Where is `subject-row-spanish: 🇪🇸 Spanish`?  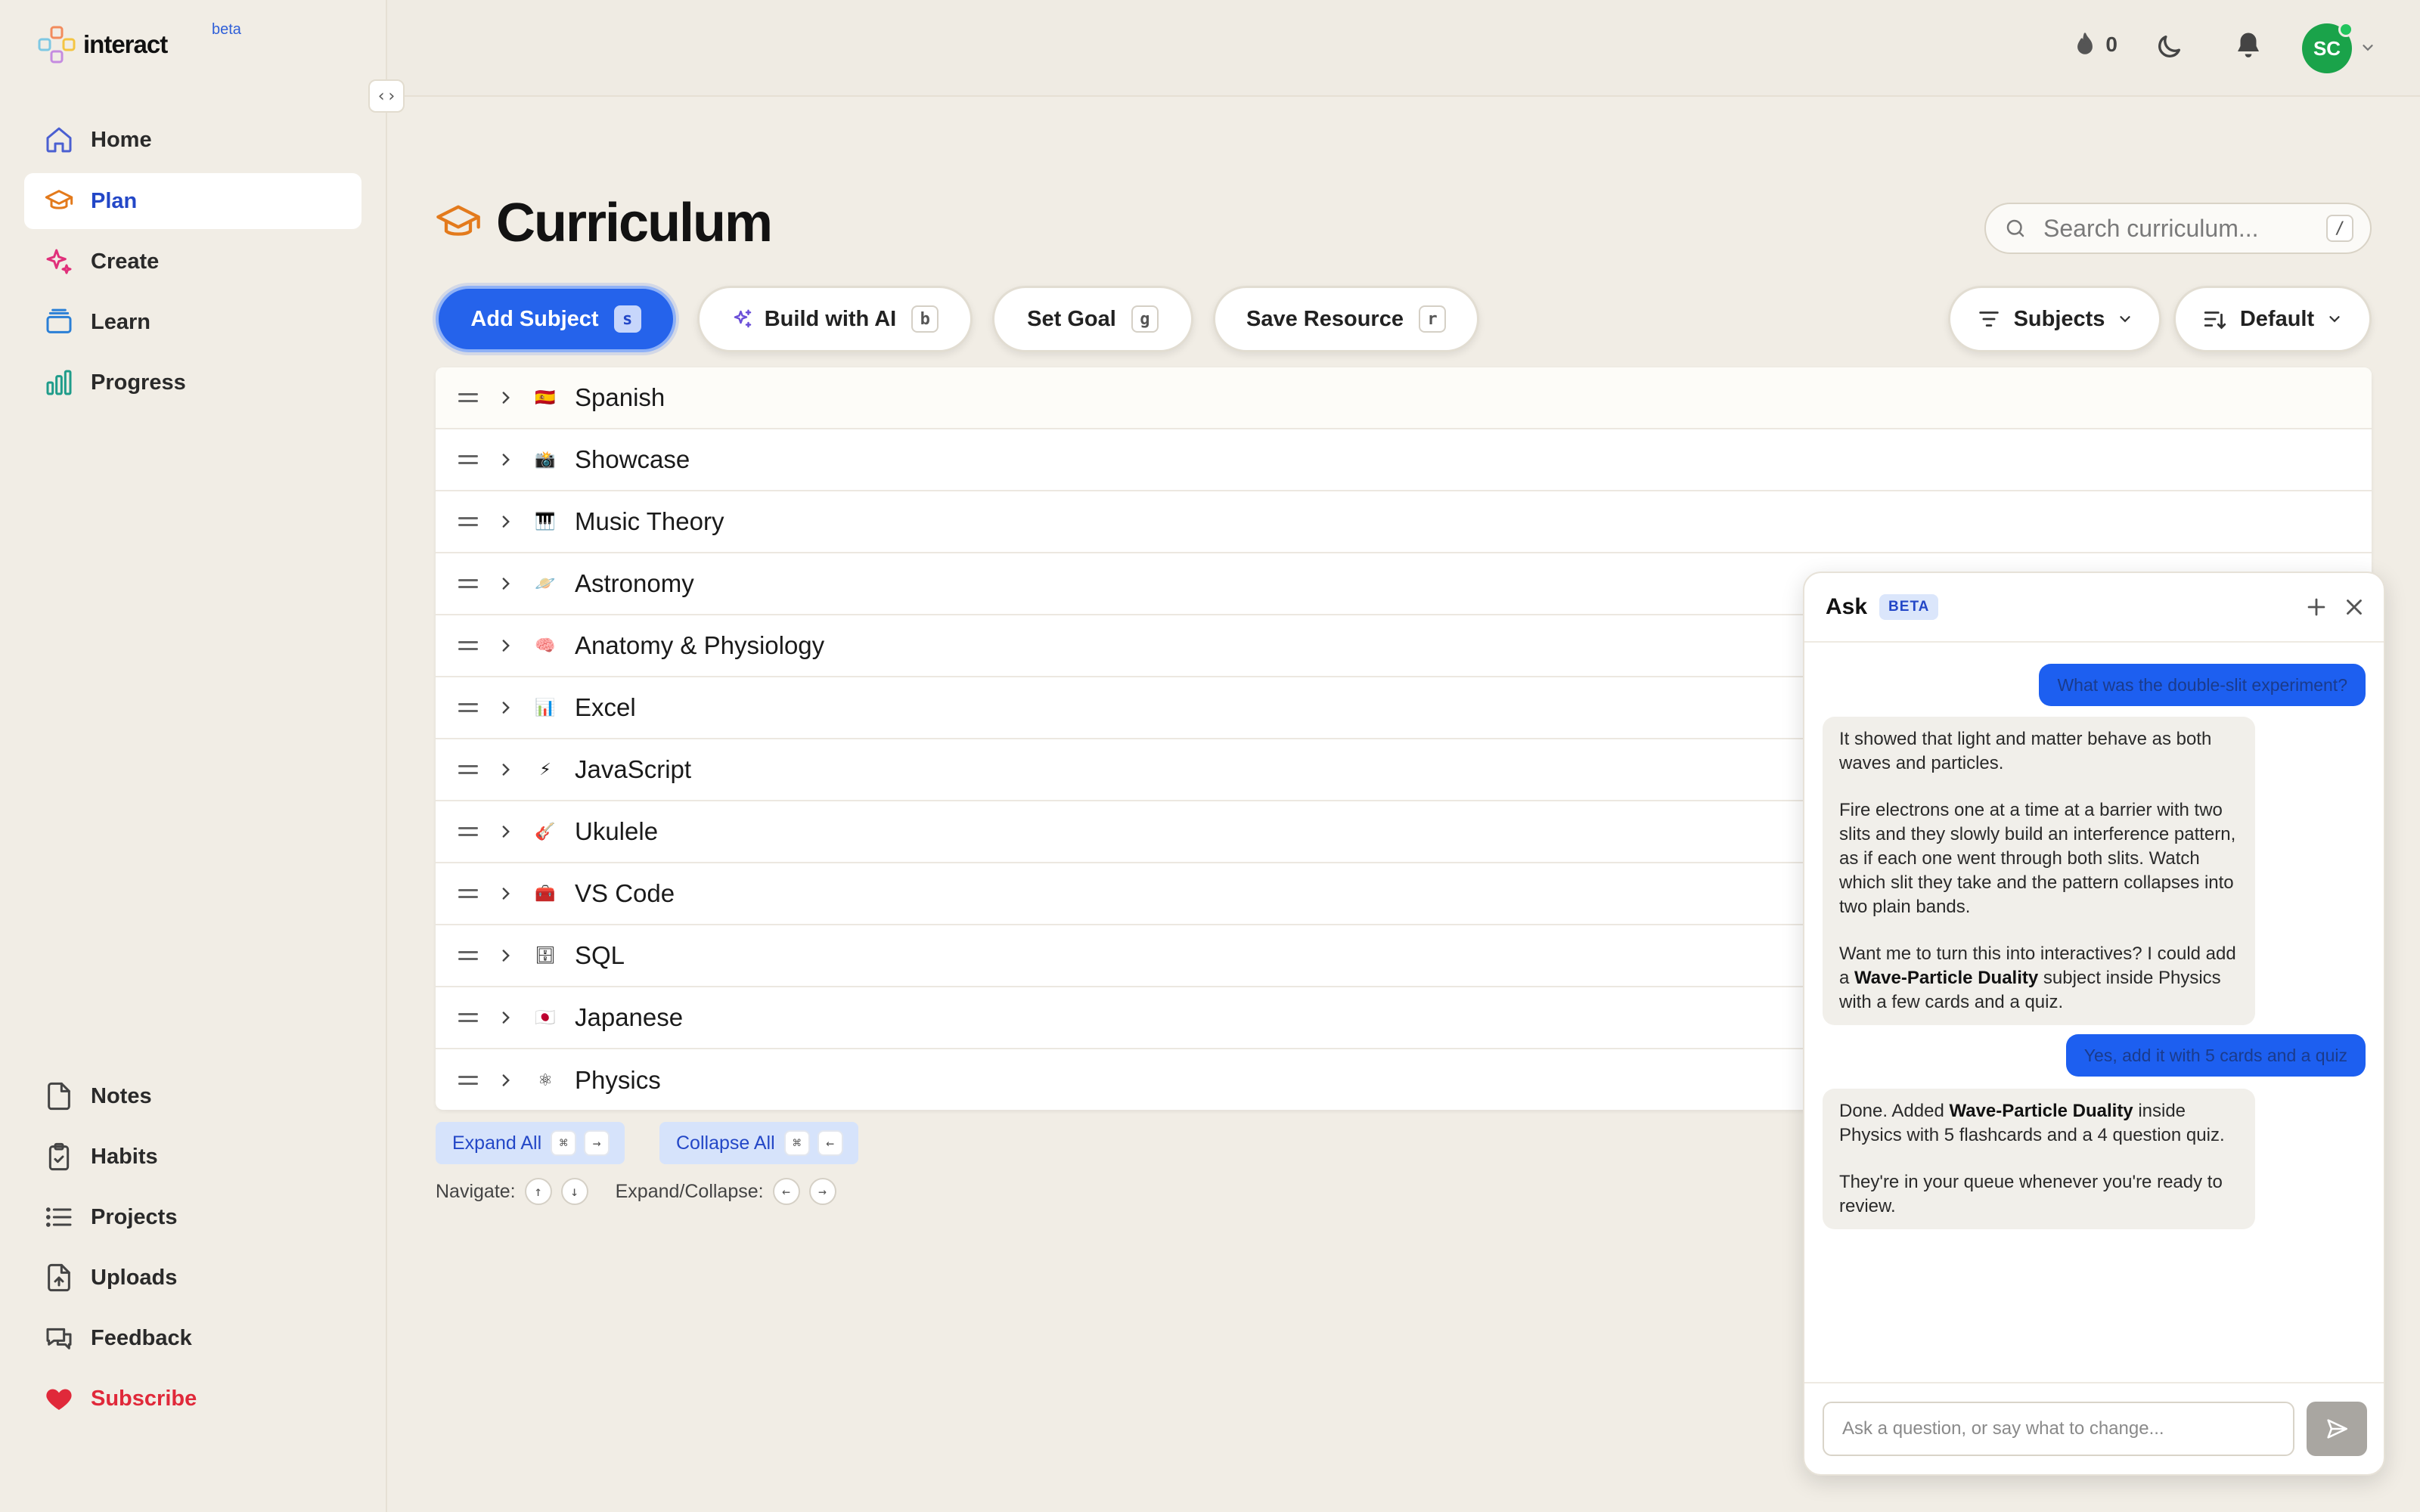 subject-row-spanish: 🇪🇸 Spanish is located at coordinates (1404, 398).